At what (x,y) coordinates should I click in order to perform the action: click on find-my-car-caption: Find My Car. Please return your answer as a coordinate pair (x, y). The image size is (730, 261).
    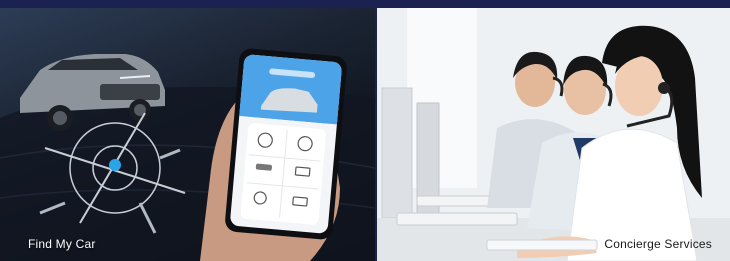
    Looking at the image, I should click on (62, 244).